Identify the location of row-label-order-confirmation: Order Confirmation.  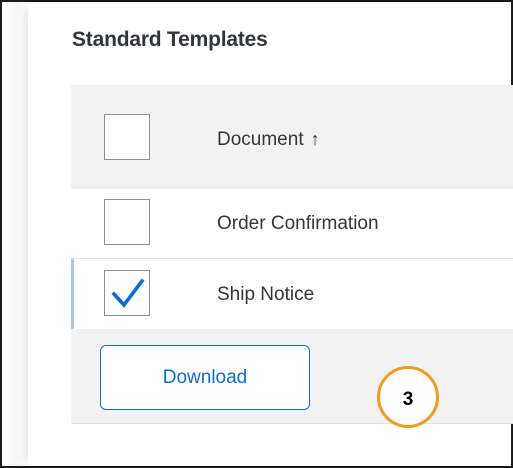
(298, 223).